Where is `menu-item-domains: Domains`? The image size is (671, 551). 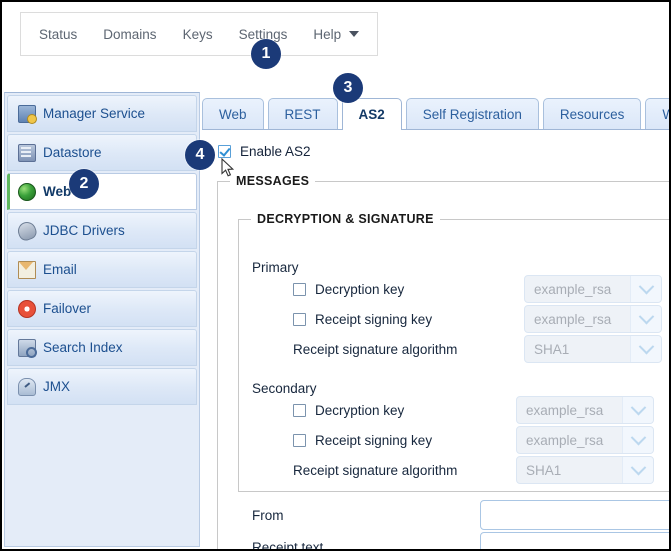
menu-item-domains: Domains is located at coordinates (129, 34).